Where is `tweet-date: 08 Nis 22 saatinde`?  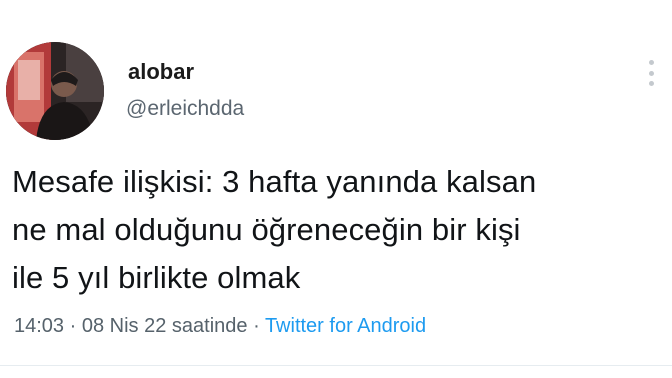
tweet-date: 08 Nis 22 saatinde is located at coordinates (165, 326).